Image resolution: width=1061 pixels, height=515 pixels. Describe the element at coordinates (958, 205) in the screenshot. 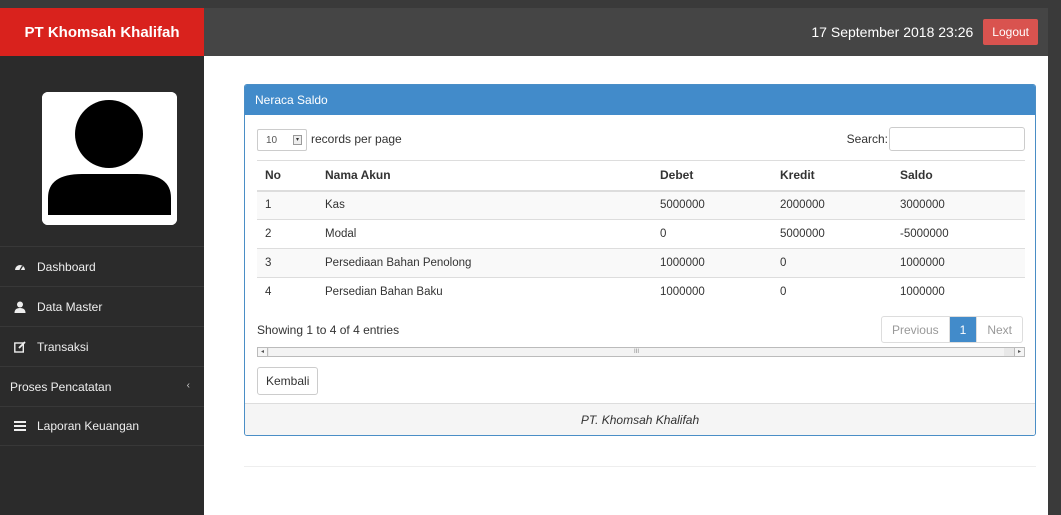

I see `cell-saldo: 3000000` at that location.